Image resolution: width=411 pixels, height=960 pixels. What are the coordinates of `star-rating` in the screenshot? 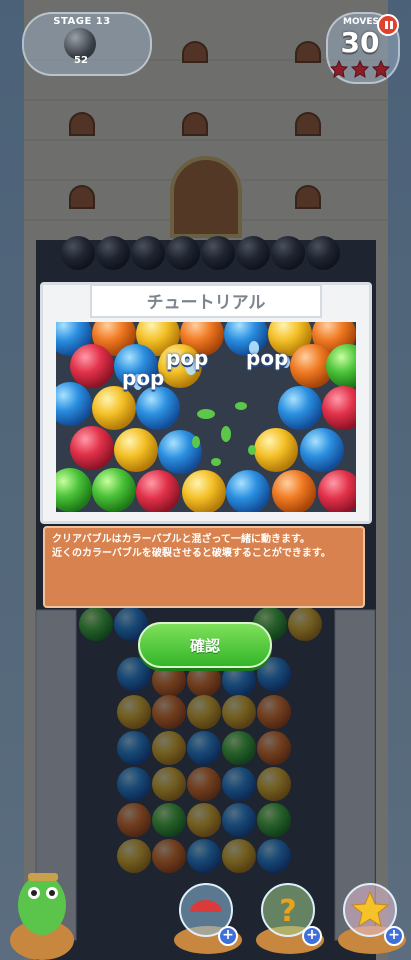 It's located at (360, 69).